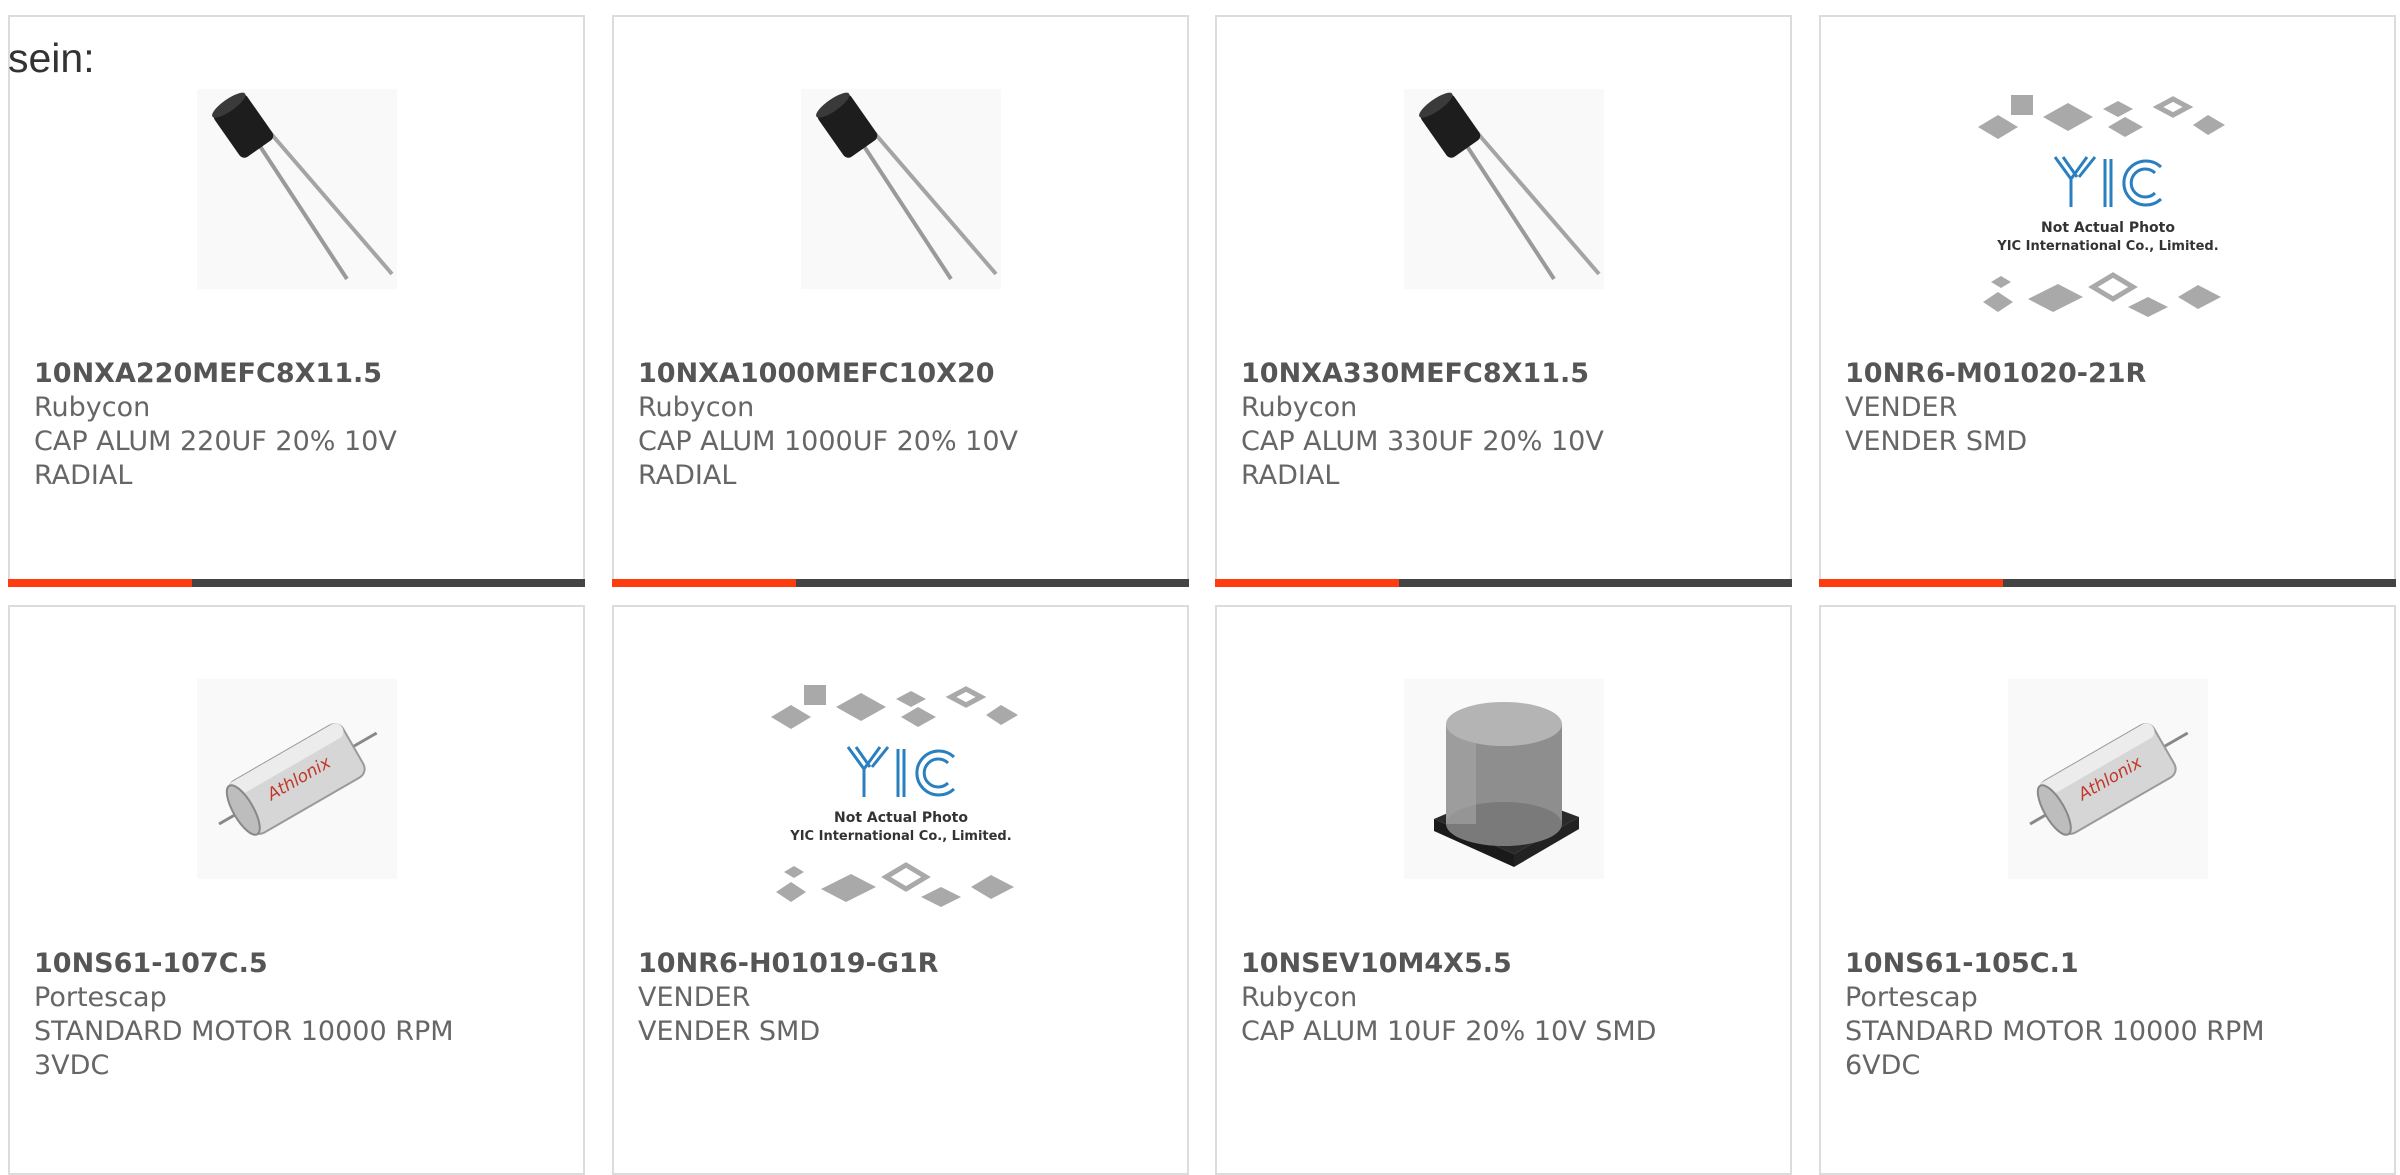 The height and width of the screenshot is (1175, 2400). I want to click on description: CAP ALUM 330UF 20% 10V, so click(1422, 441).